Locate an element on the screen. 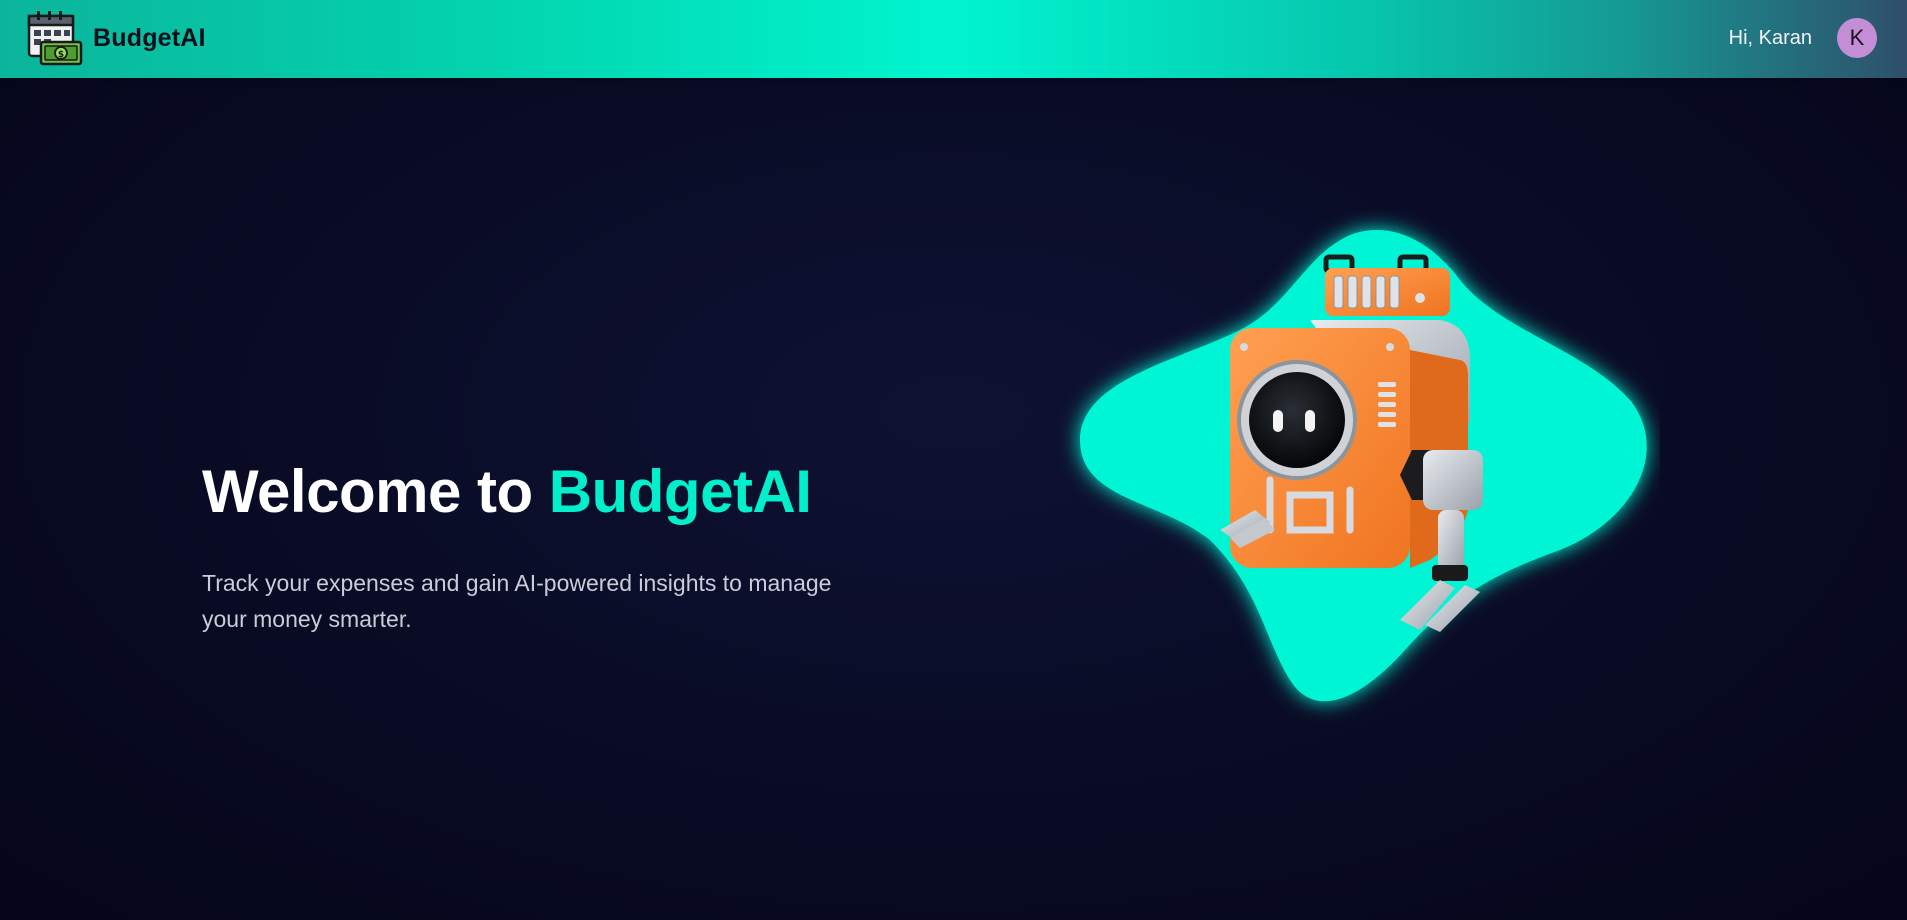 The width and height of the screenshot is (1907, 920). title-prefix: Welcome to is located at coordinates (375, 491).